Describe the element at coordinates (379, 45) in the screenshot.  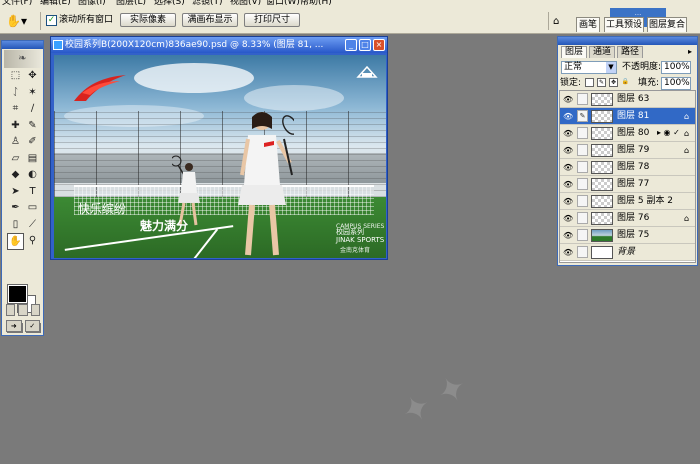
I see `close-button: ×` at that location.